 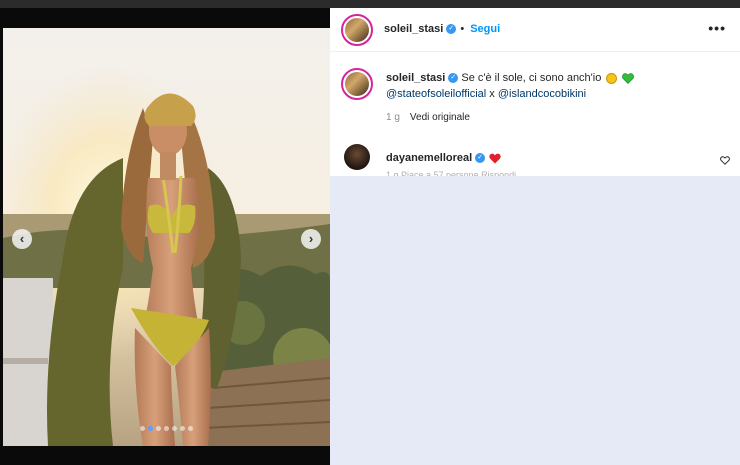 I want to click on carousel-dot-active, so click(x=150, y=428).